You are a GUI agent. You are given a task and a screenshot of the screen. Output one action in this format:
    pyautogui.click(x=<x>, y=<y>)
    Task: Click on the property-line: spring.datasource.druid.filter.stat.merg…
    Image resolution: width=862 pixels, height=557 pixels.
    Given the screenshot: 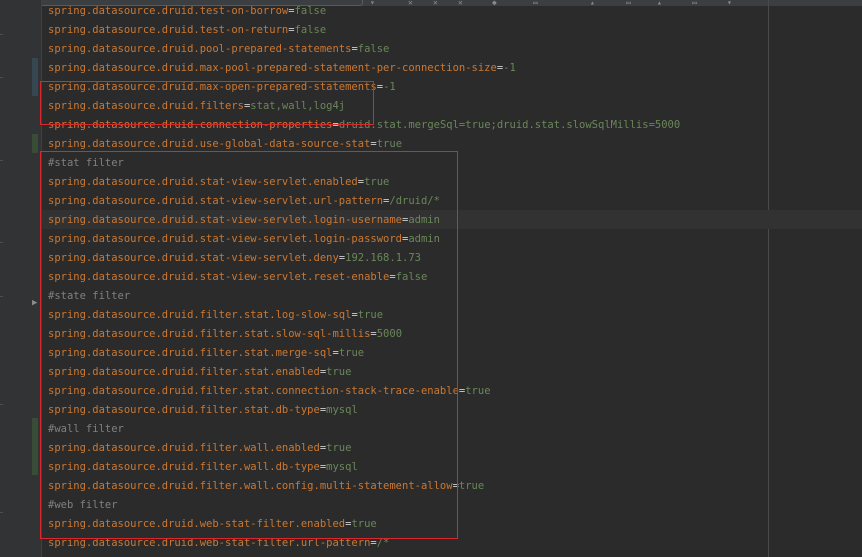 What is the action you would take?
    pyautogui.click(x=455, y=353)
    